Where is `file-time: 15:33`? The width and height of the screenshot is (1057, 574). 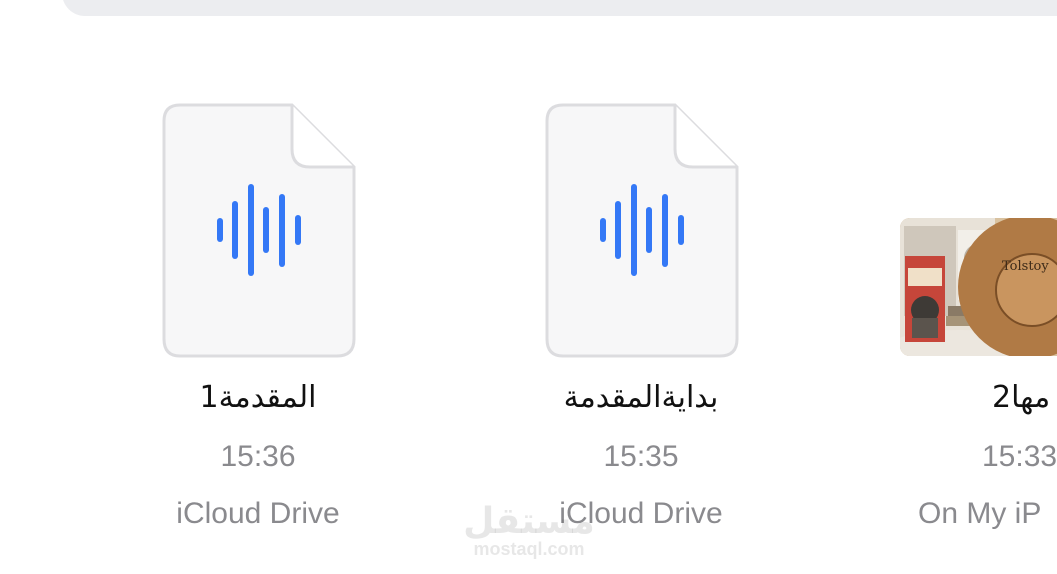 file-time: 15:33 is located at coordinates (1019, 456).